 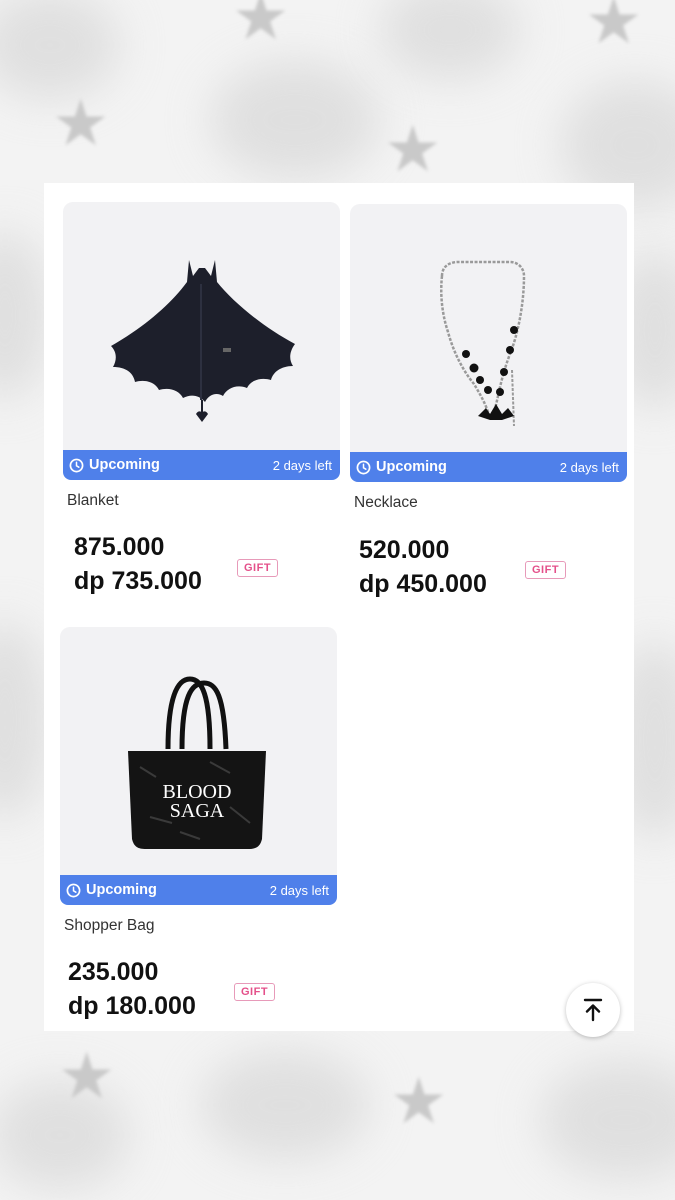 I want to click on product-price: 875.000, so click(x=119, y=547).